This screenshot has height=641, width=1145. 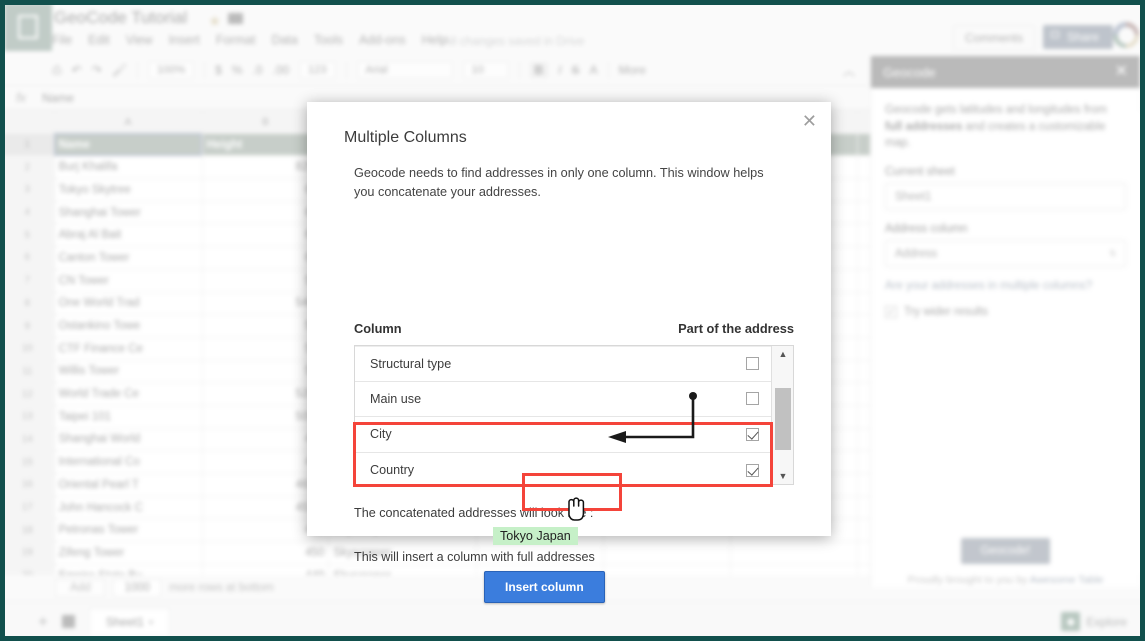 I want to click on dialog-title: Multiple Columns, so click(x=405, y=137).